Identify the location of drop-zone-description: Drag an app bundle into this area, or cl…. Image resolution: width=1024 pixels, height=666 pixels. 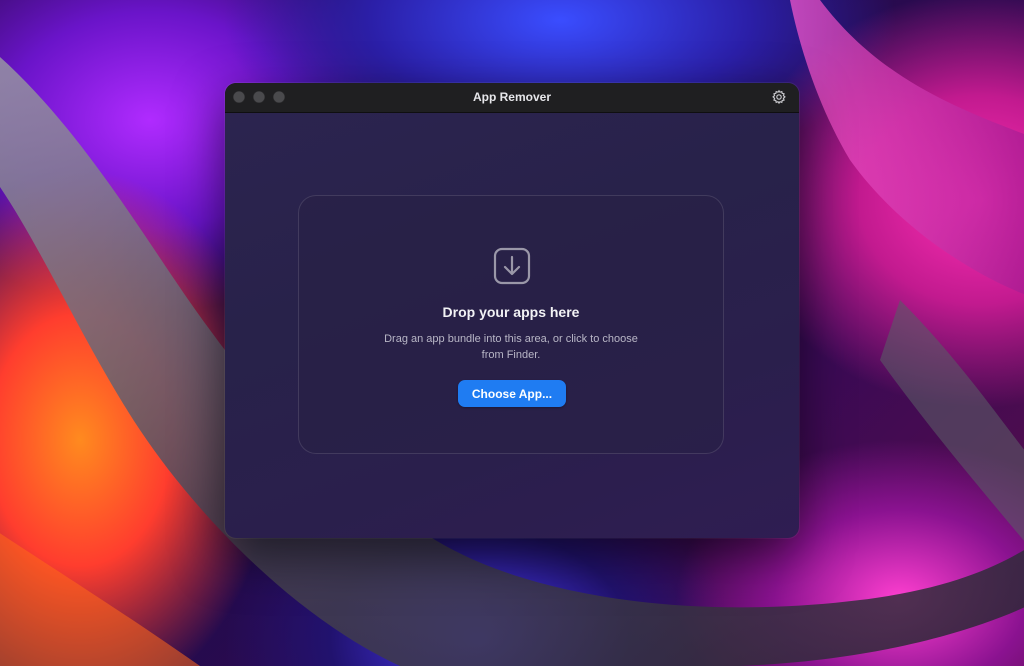
(511, 347).